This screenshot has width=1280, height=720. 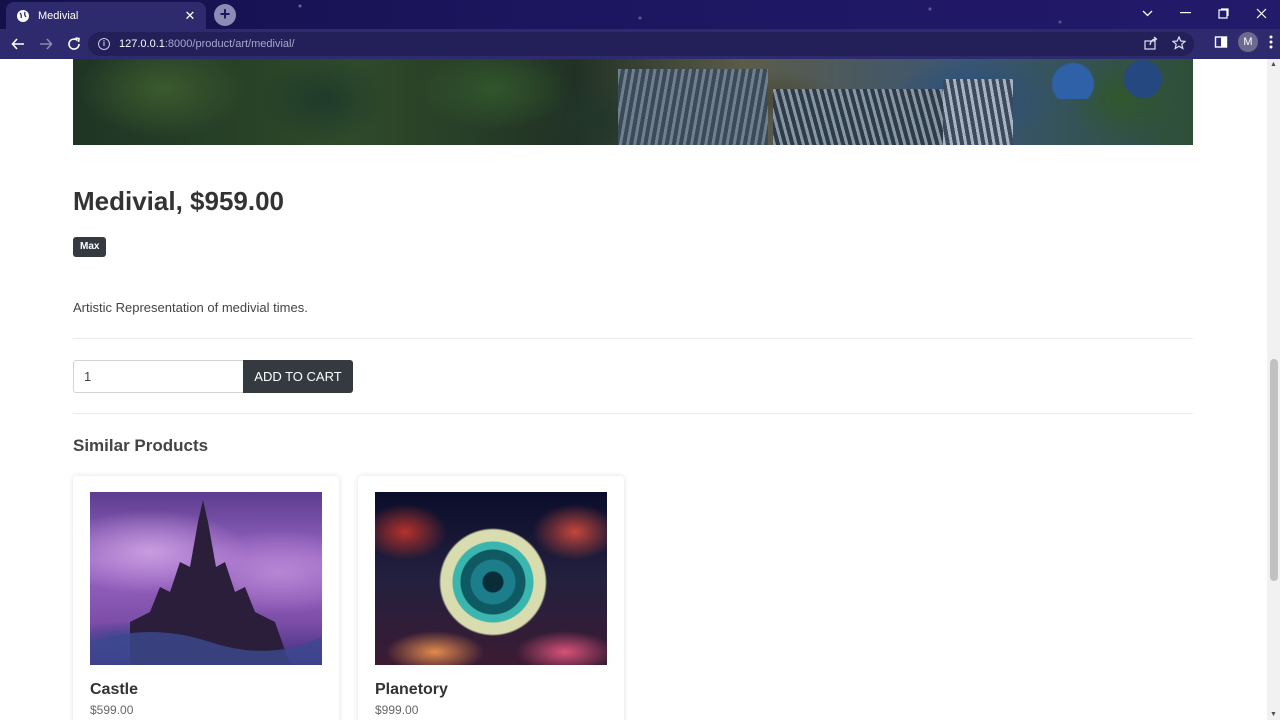 I want to click on url-path: :8000/product/art/medivial/, so click(x=229, y=44).